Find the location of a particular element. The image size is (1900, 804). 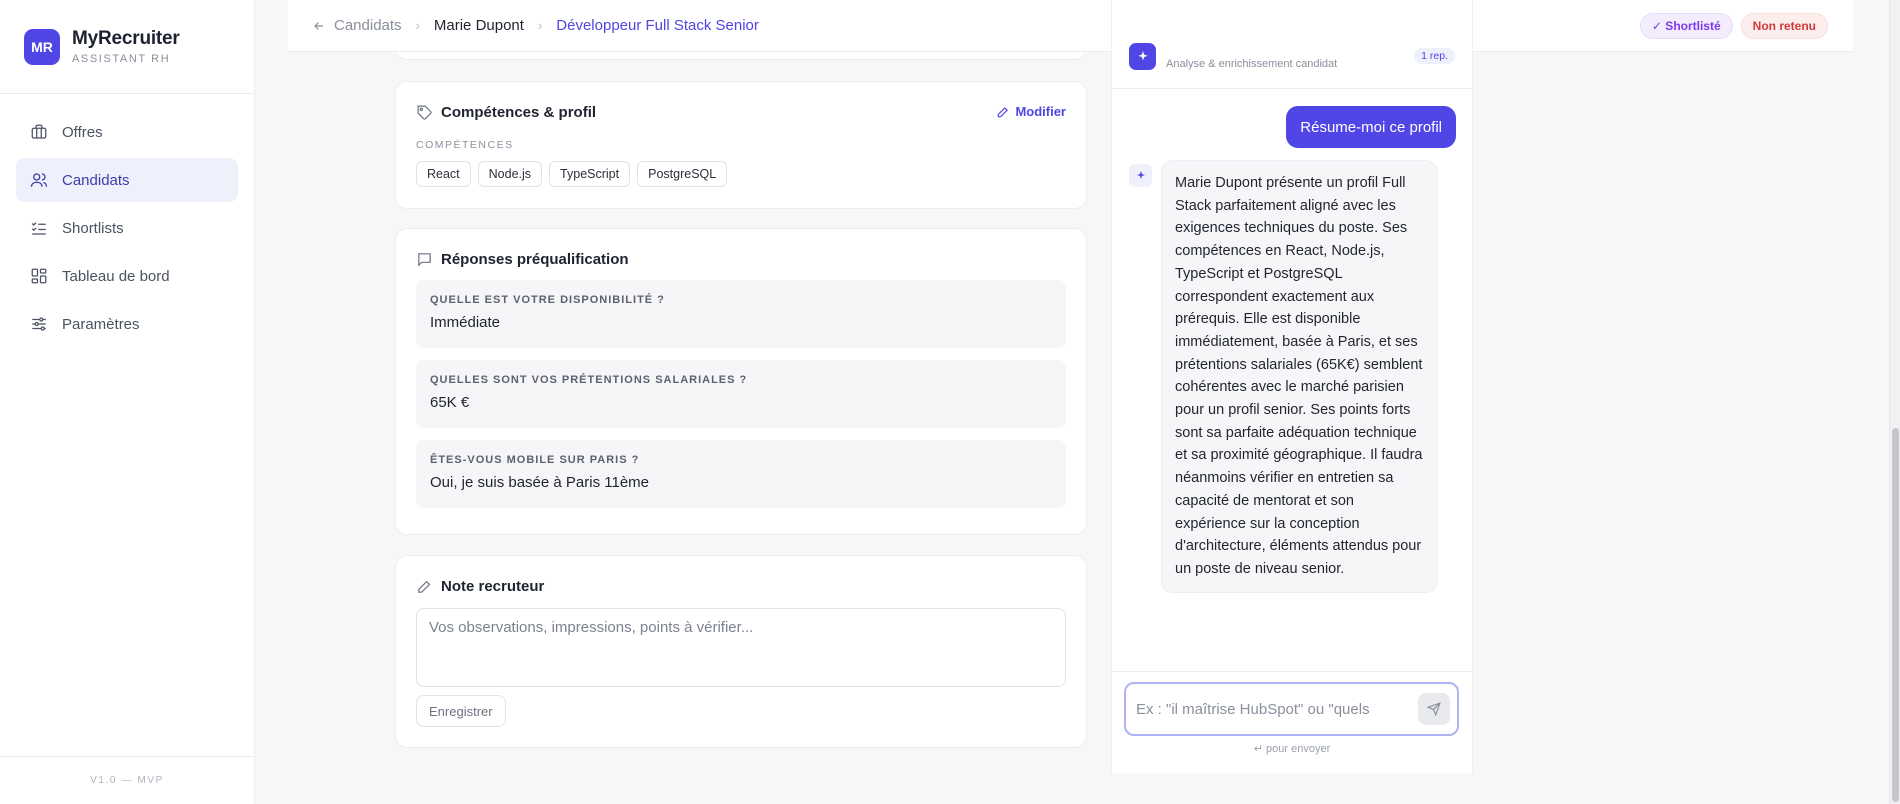

skill-tag: TypeScript is located at coordinates (590, 174).